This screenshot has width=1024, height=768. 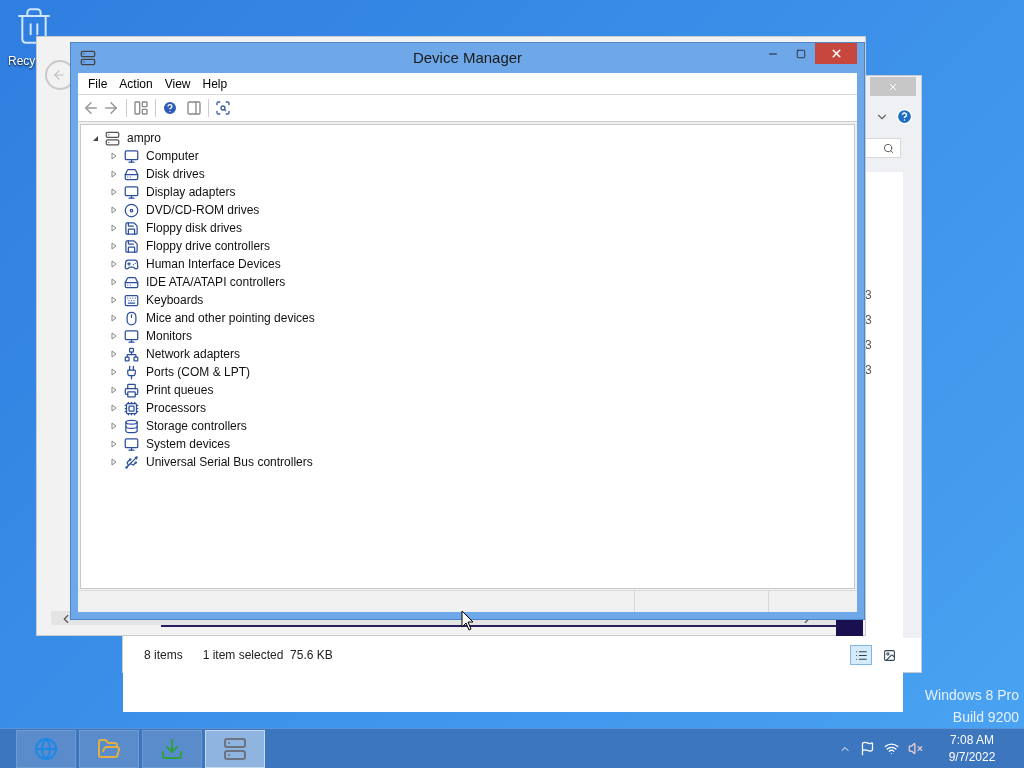 What do you see at coordinates (131, 354) in the screenshot?
I see `network-icon` at bounding box center [131, 354].